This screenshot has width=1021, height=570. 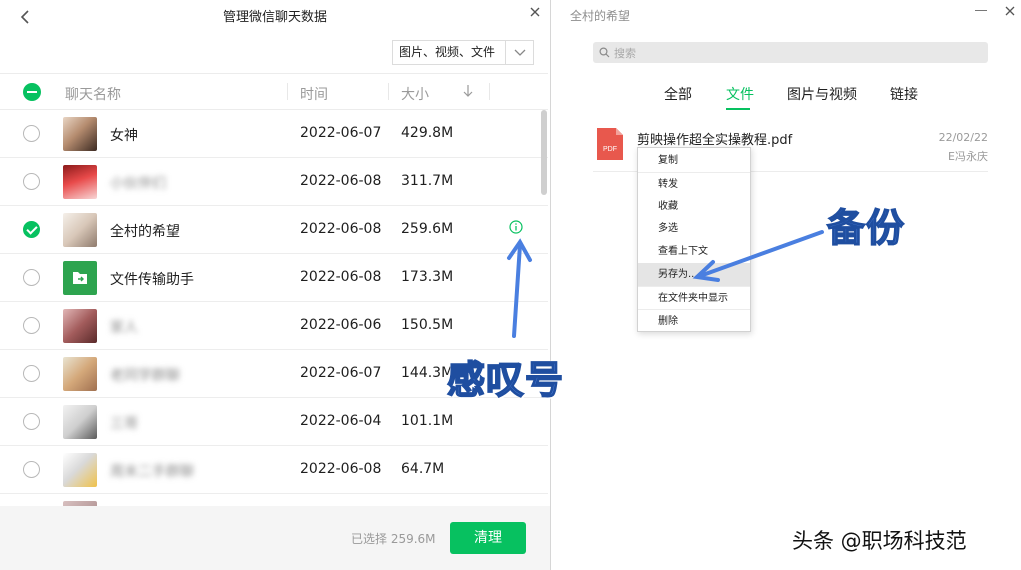 What do you see at coordinates (516, 227) in the screenshot?
I see `warning-info-icon` at bounding box center [516, 227].